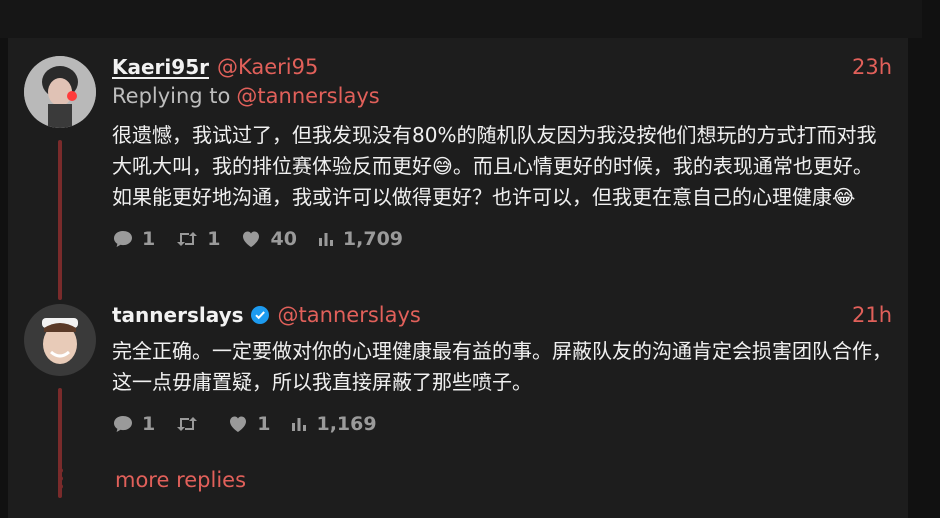 Image resolution: width=940 pixels, height=518 pixels. Describe the element at coordinates (931, 259) in the screenshot. I see `scrollbar` at that location.